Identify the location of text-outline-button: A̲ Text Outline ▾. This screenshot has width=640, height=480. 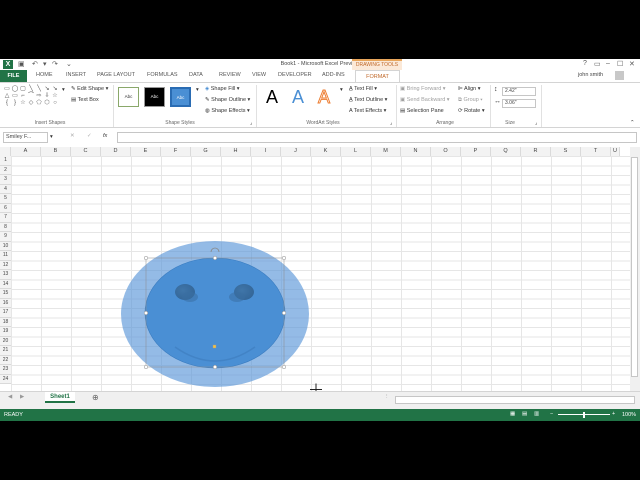
(368, 100).